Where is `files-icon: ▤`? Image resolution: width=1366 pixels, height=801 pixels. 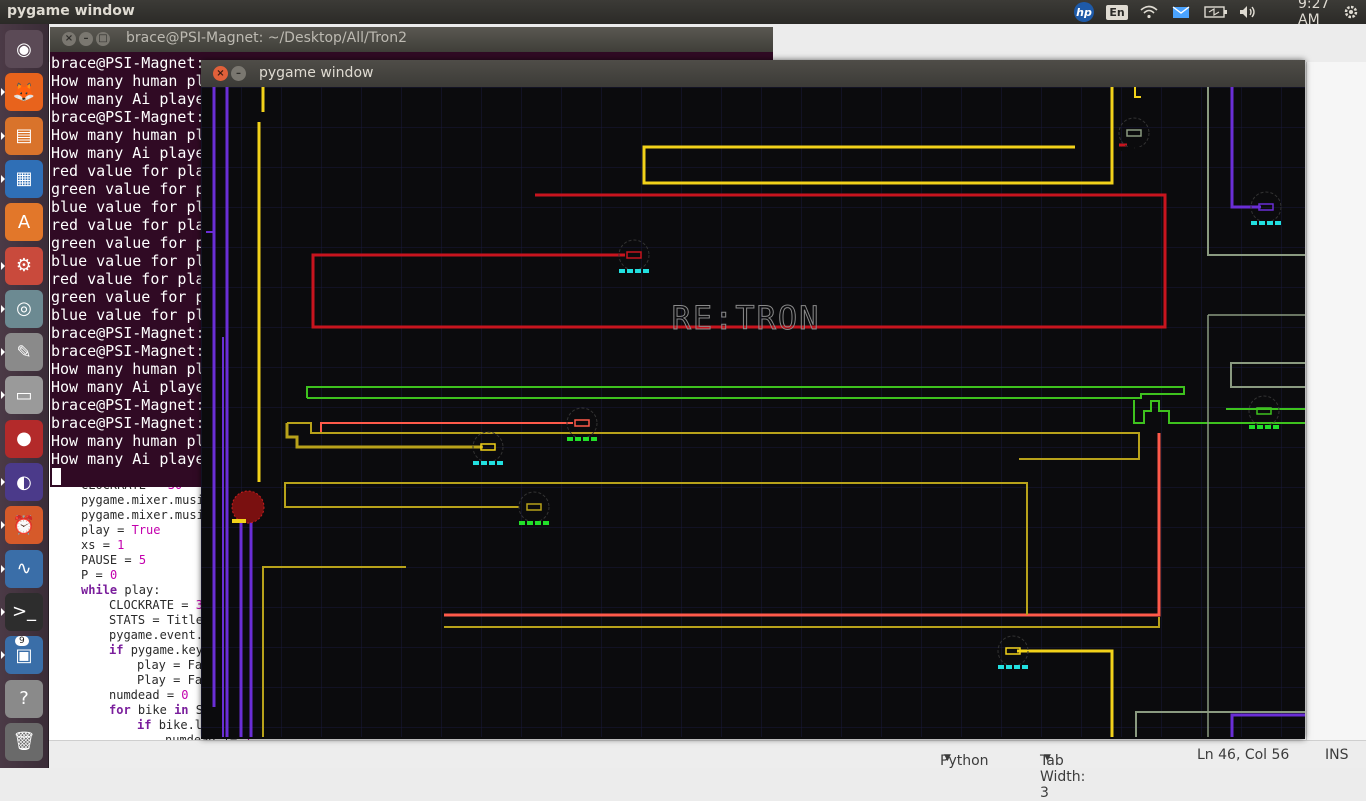 files-icon: ▤ is located at coordinates (24, 135).